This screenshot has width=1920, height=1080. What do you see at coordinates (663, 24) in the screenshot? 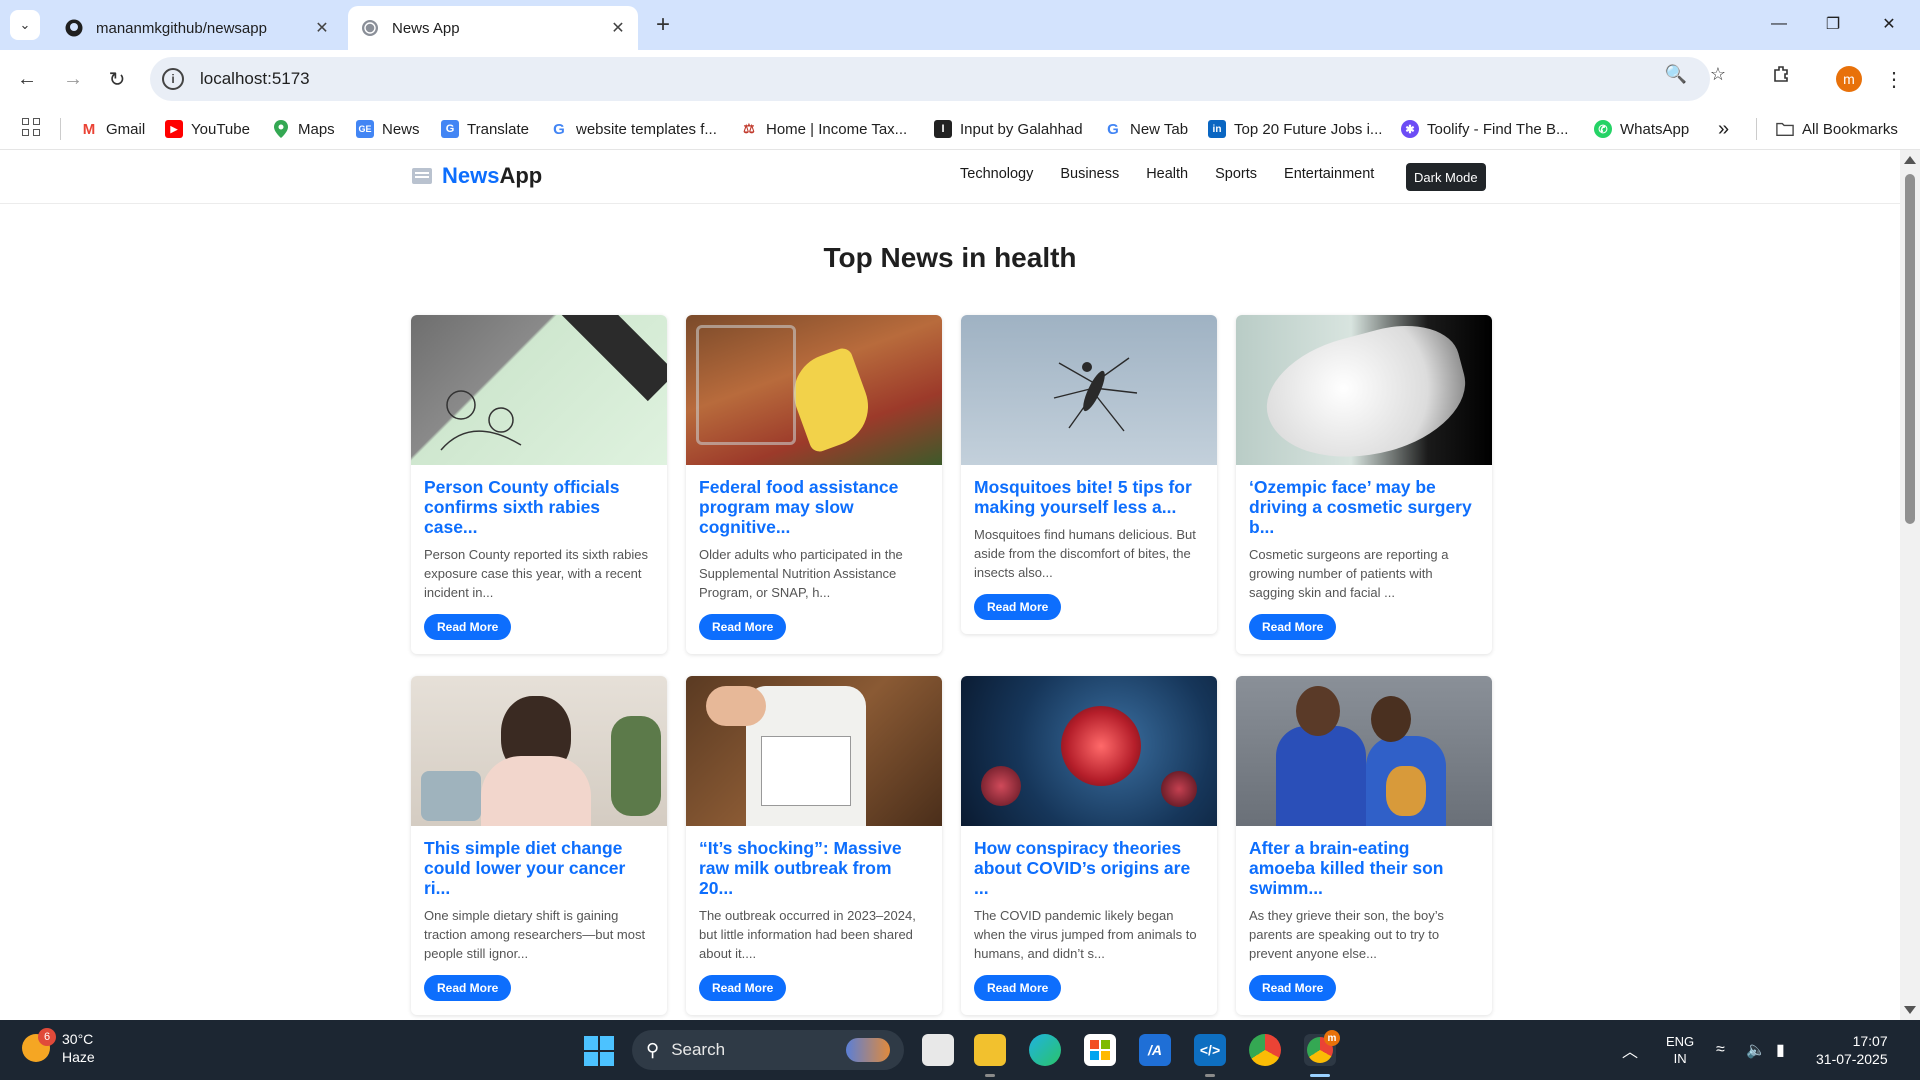
I see `new-tab-button: +` at bounding box center [663, 24].